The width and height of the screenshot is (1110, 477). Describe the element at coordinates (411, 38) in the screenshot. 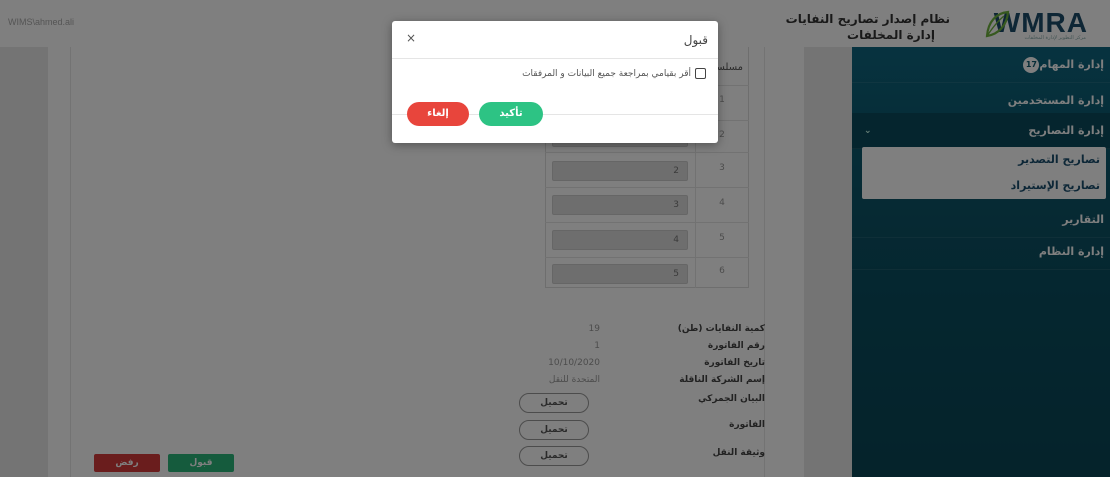

I see `close-icon: ×` at that location.